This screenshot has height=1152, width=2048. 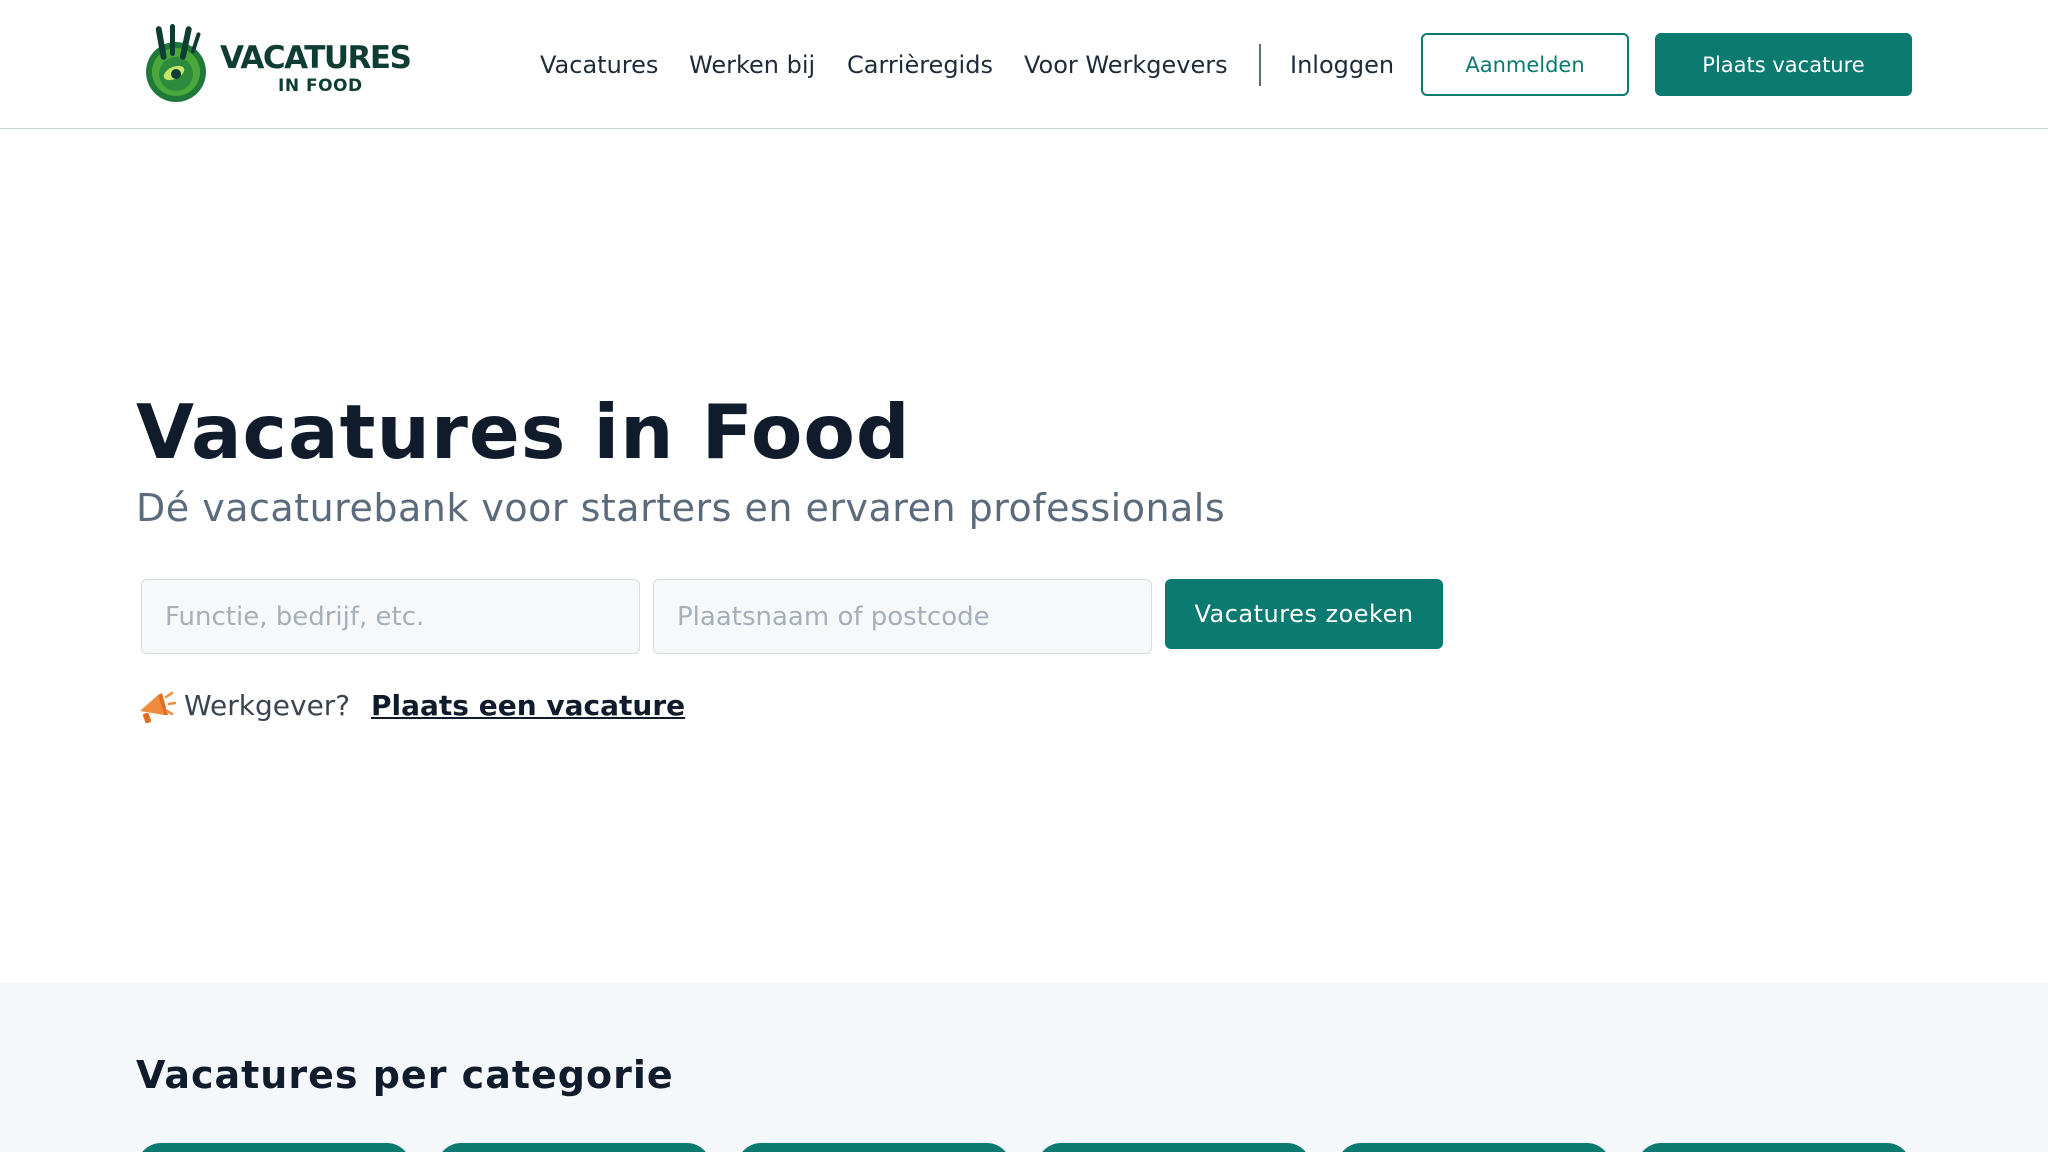 What do you see at coordinates (523, 432) in the screenshot?
I see `page-title: Vacatures in Food` at bounding box center [523, 432].